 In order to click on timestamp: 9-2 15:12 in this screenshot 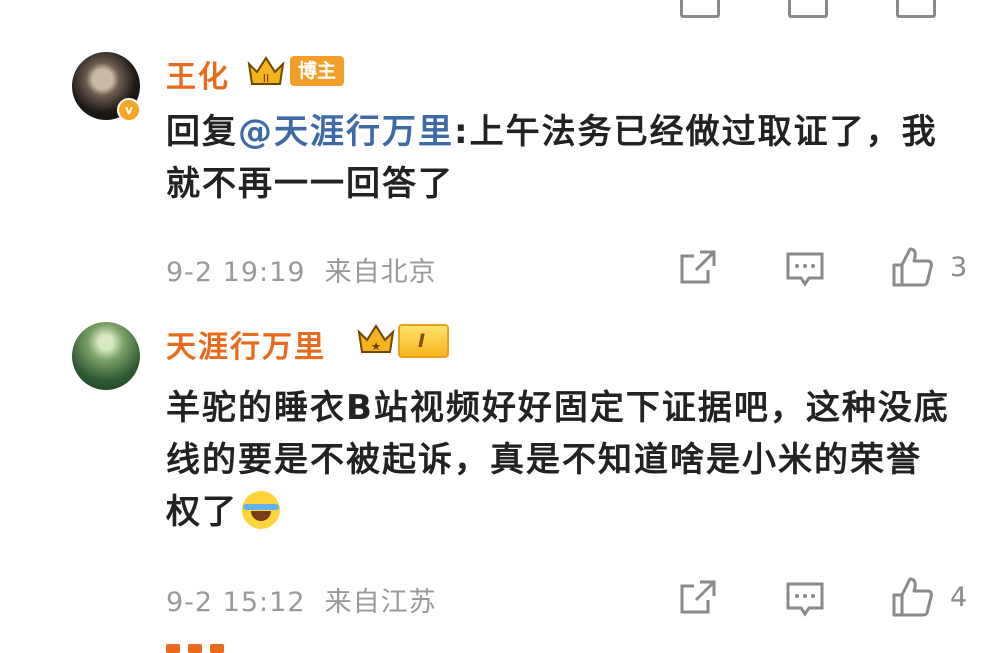, I will do `click(236, 602)`.